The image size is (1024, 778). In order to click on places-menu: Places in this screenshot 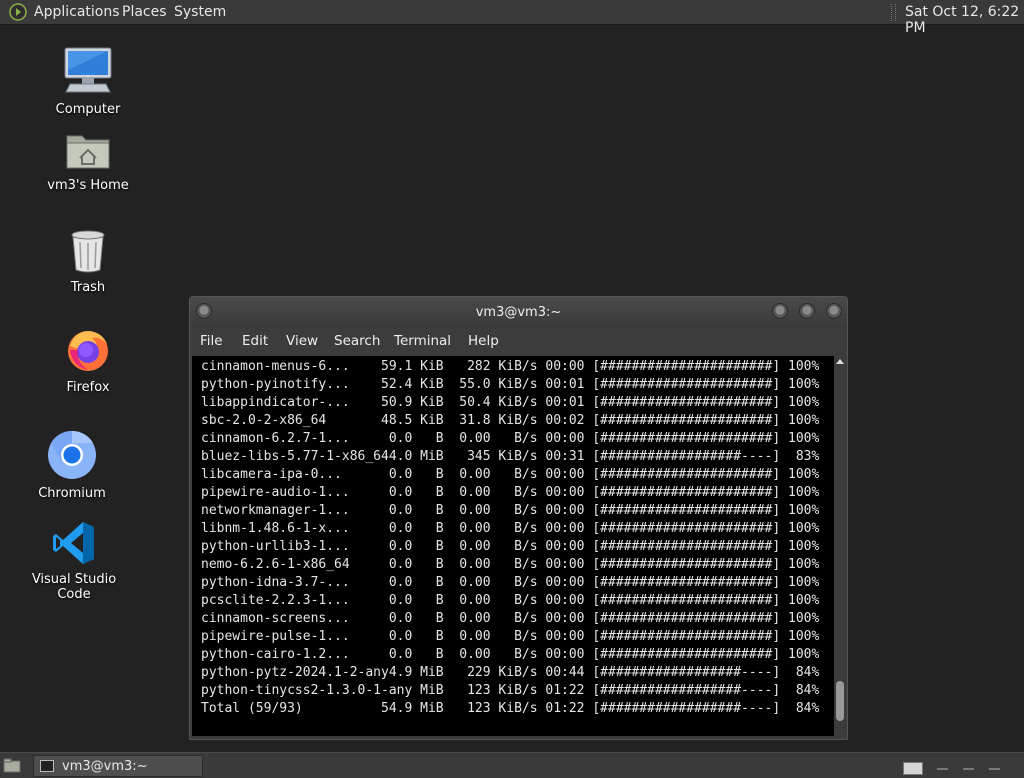, I will do `click(144, 12)`.